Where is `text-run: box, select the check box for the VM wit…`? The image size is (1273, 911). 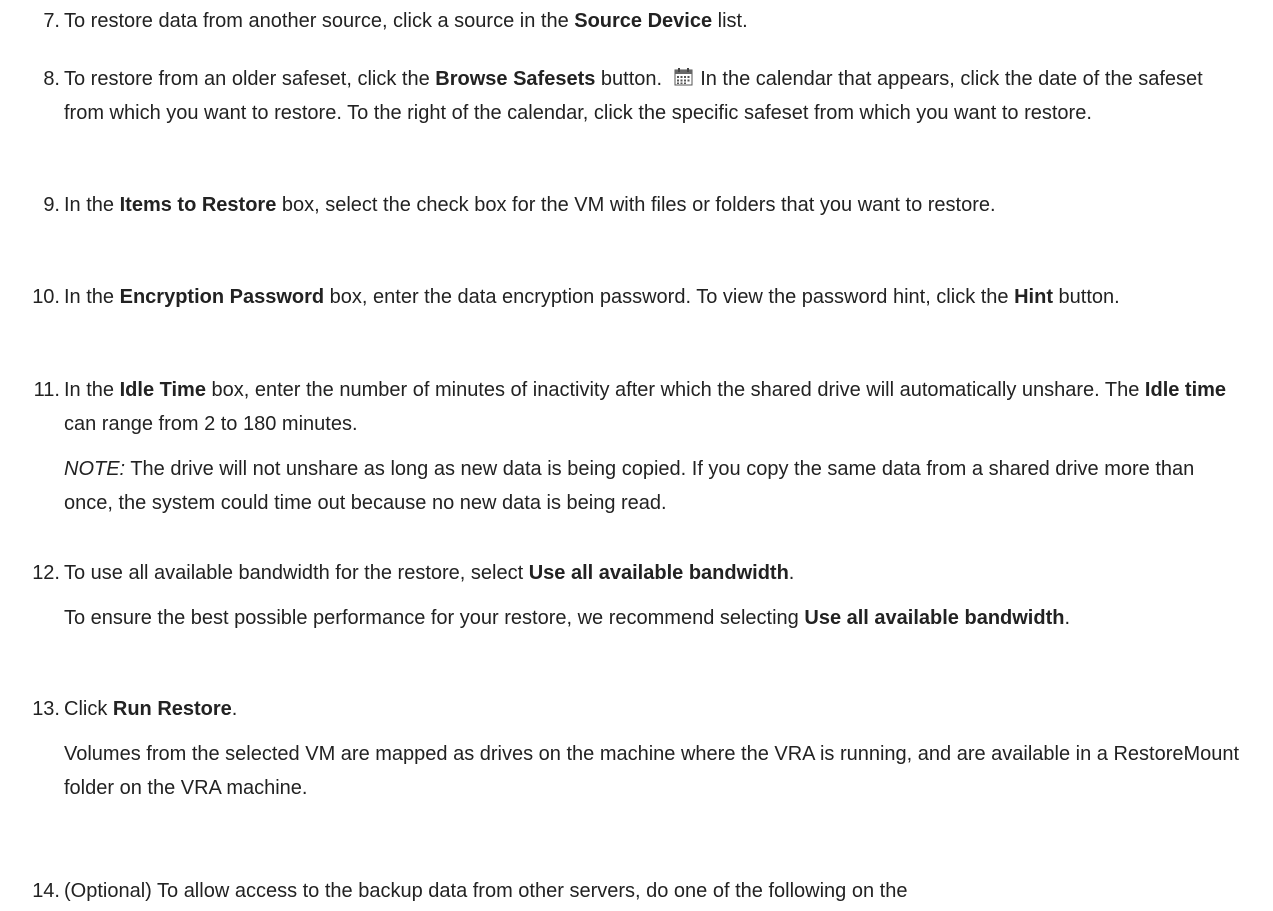
text-run: box, select the check box for the VM wit… is located at coordinates (636, 205).